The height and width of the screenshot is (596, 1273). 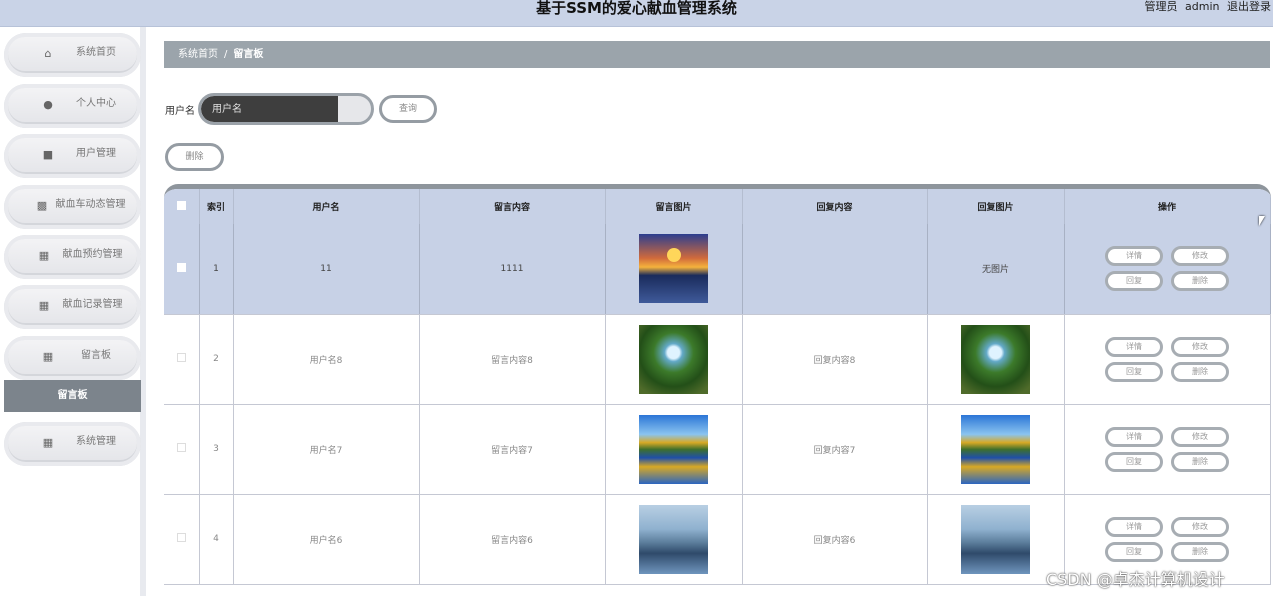 I want to click on cell-username: 11, so click(x=326, y=269).